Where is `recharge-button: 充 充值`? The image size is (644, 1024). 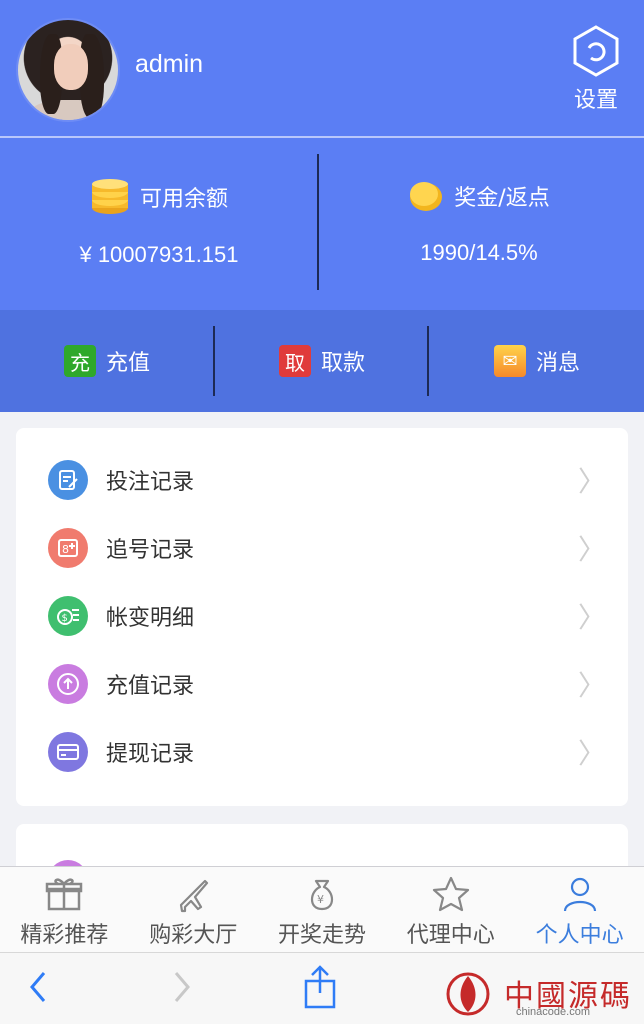 recharge-button: 充 充值 is located at coordinates (107, 361).